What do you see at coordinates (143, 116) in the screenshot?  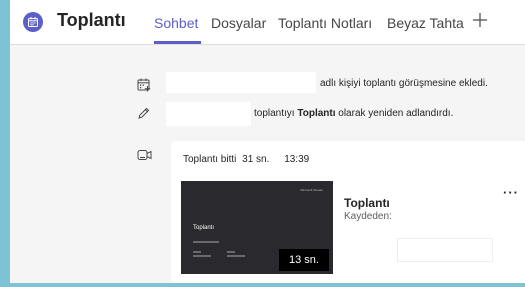 I see `pencil-icon` at bounding box center [143, 116].